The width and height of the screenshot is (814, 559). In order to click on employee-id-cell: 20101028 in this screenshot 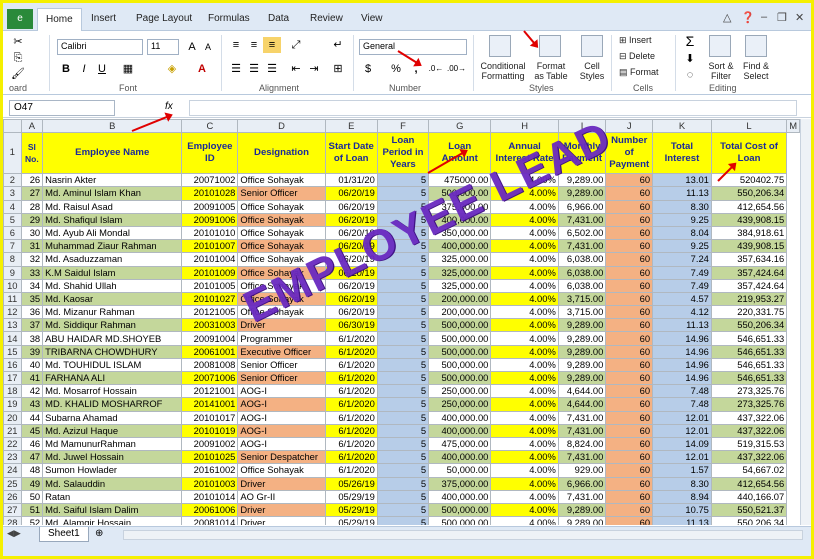, I will do `click(210, 193)`.